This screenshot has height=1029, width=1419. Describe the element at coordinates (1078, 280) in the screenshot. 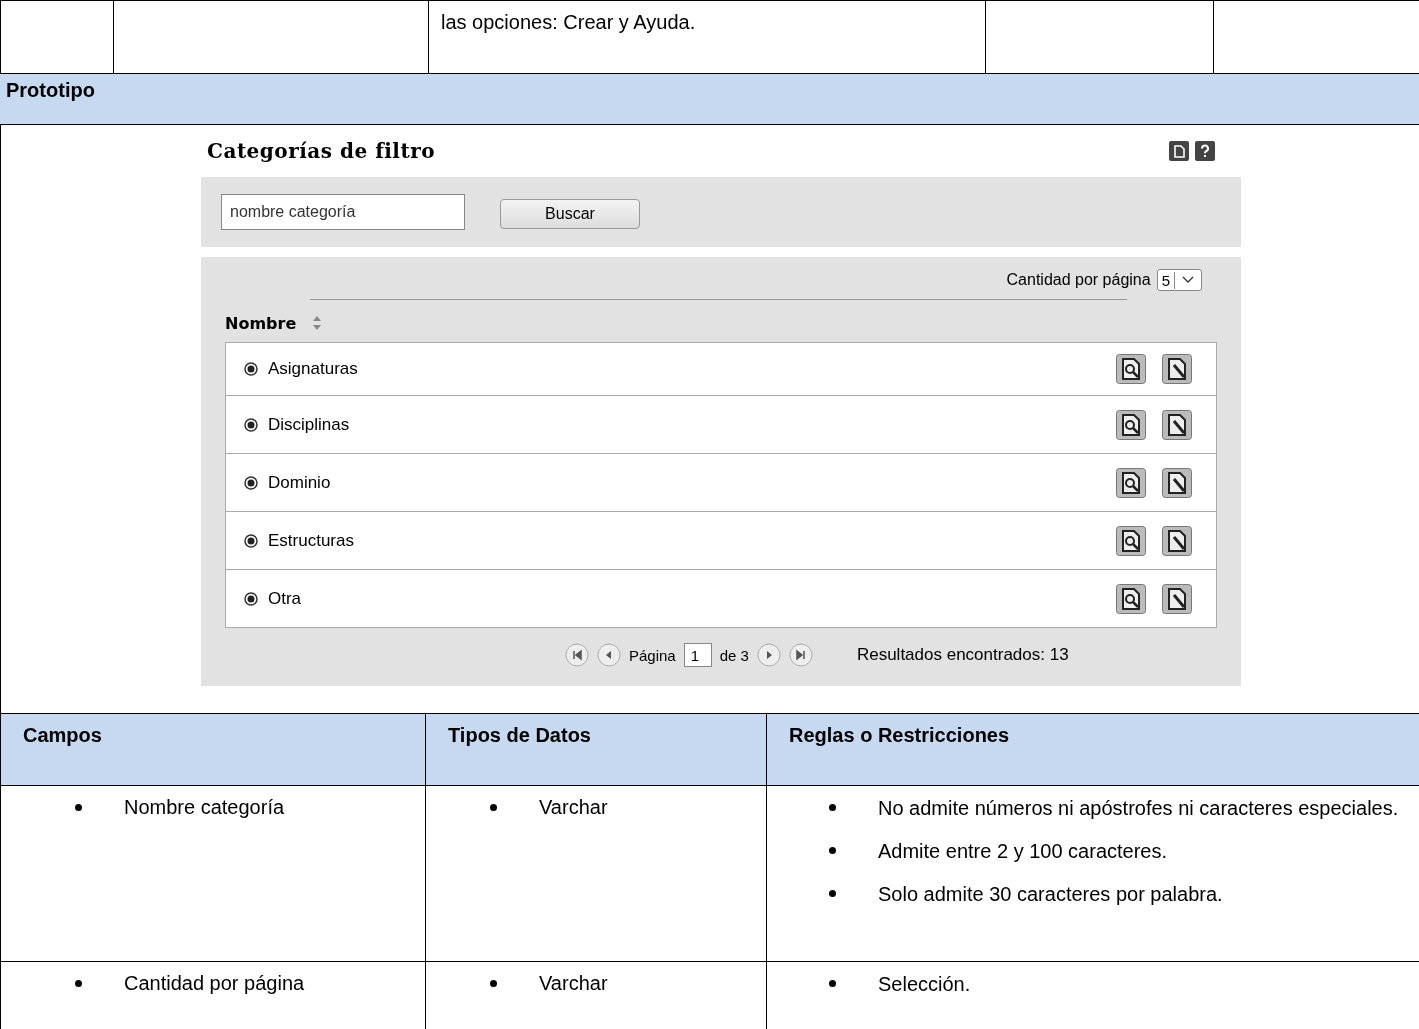

I see `page-size-label: Cantidad por página` at that location.